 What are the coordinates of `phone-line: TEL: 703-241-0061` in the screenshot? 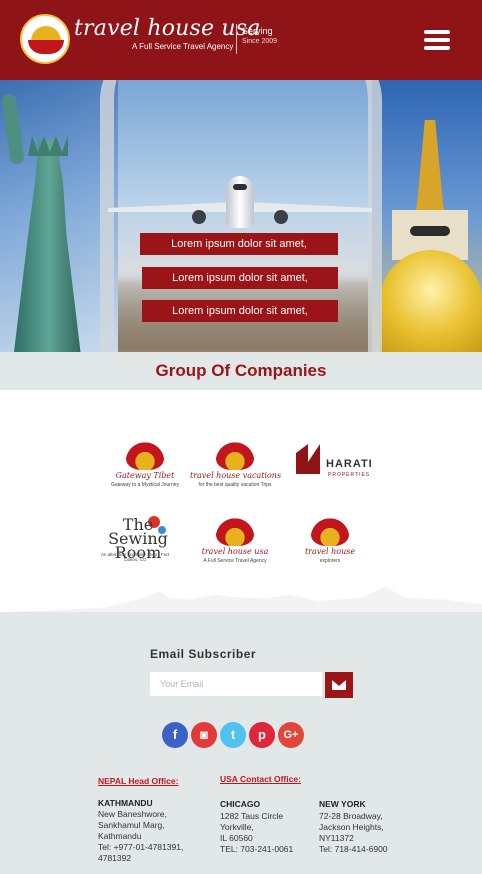 It's located at (257, 849).